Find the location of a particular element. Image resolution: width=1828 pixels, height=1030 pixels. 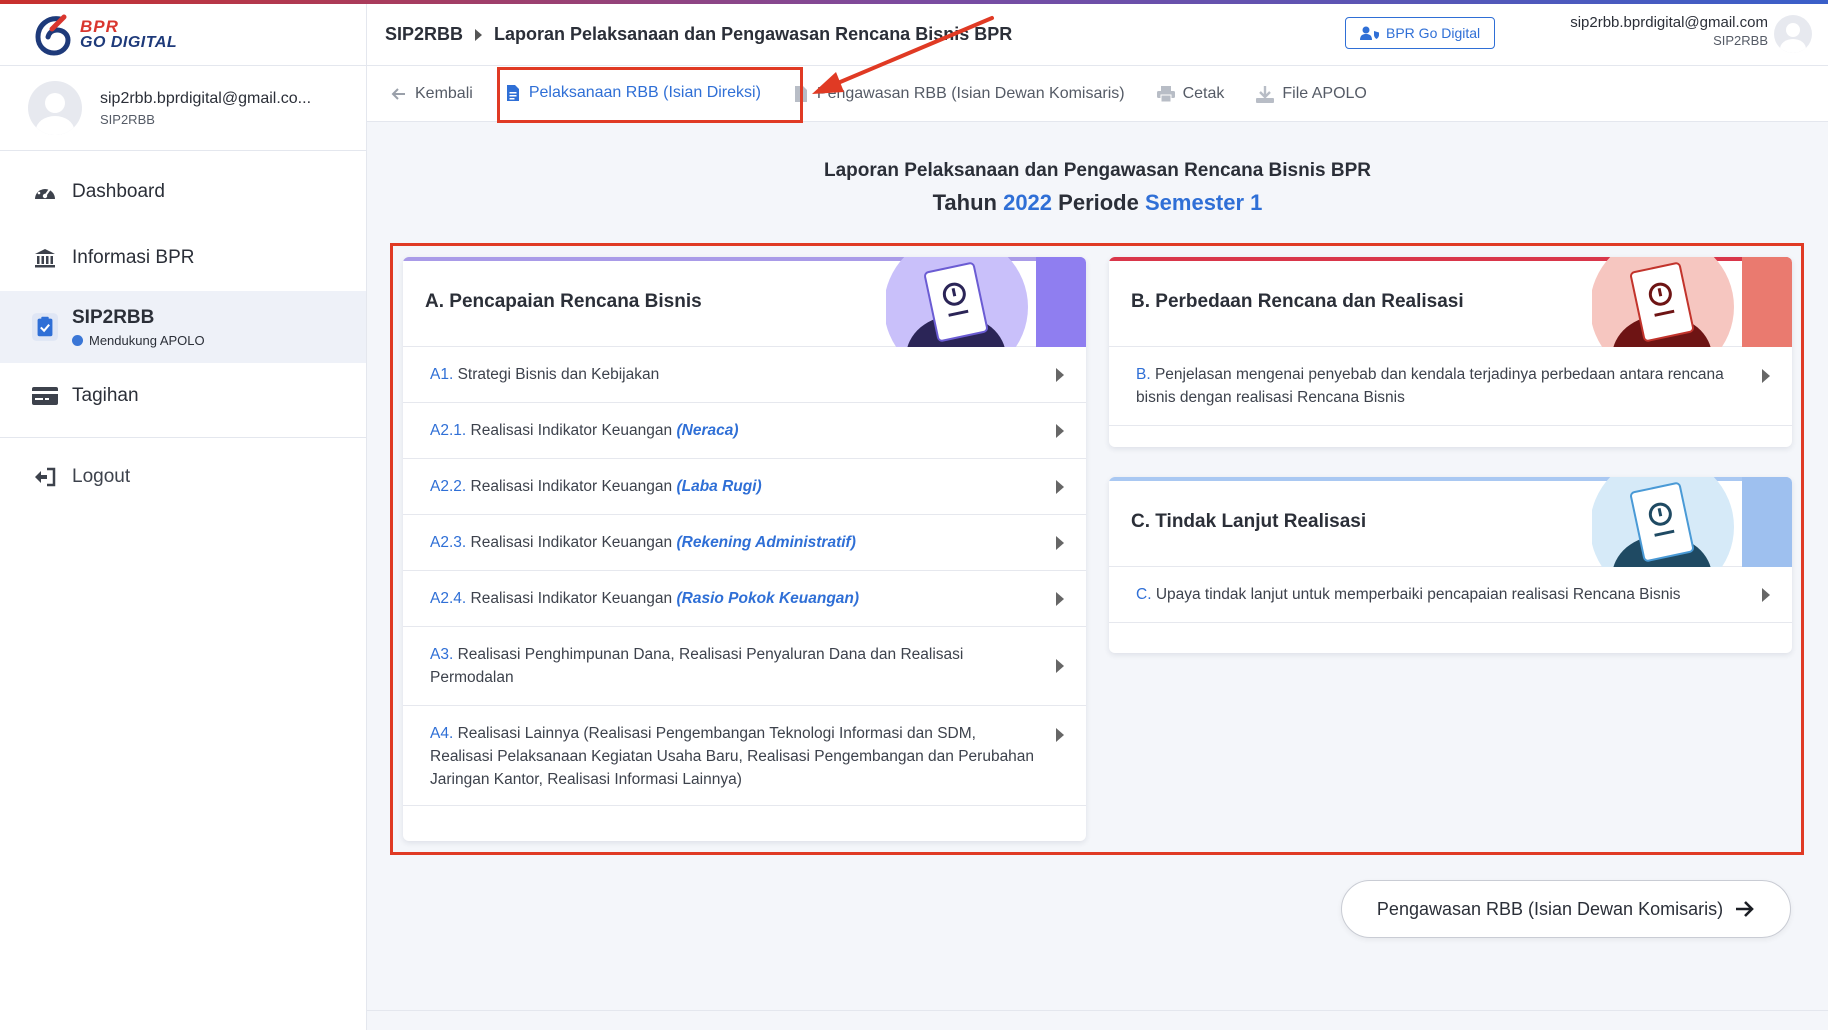

sidebar-item-informasi-bpr: Informasi BPR is located at coordinates (183, 258).